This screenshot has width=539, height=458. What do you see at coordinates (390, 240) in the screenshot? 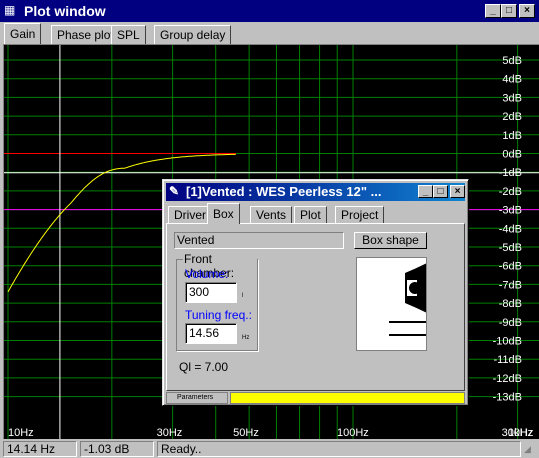
I see `box-shape-button: Box shape` at bounding box center [390, 240].